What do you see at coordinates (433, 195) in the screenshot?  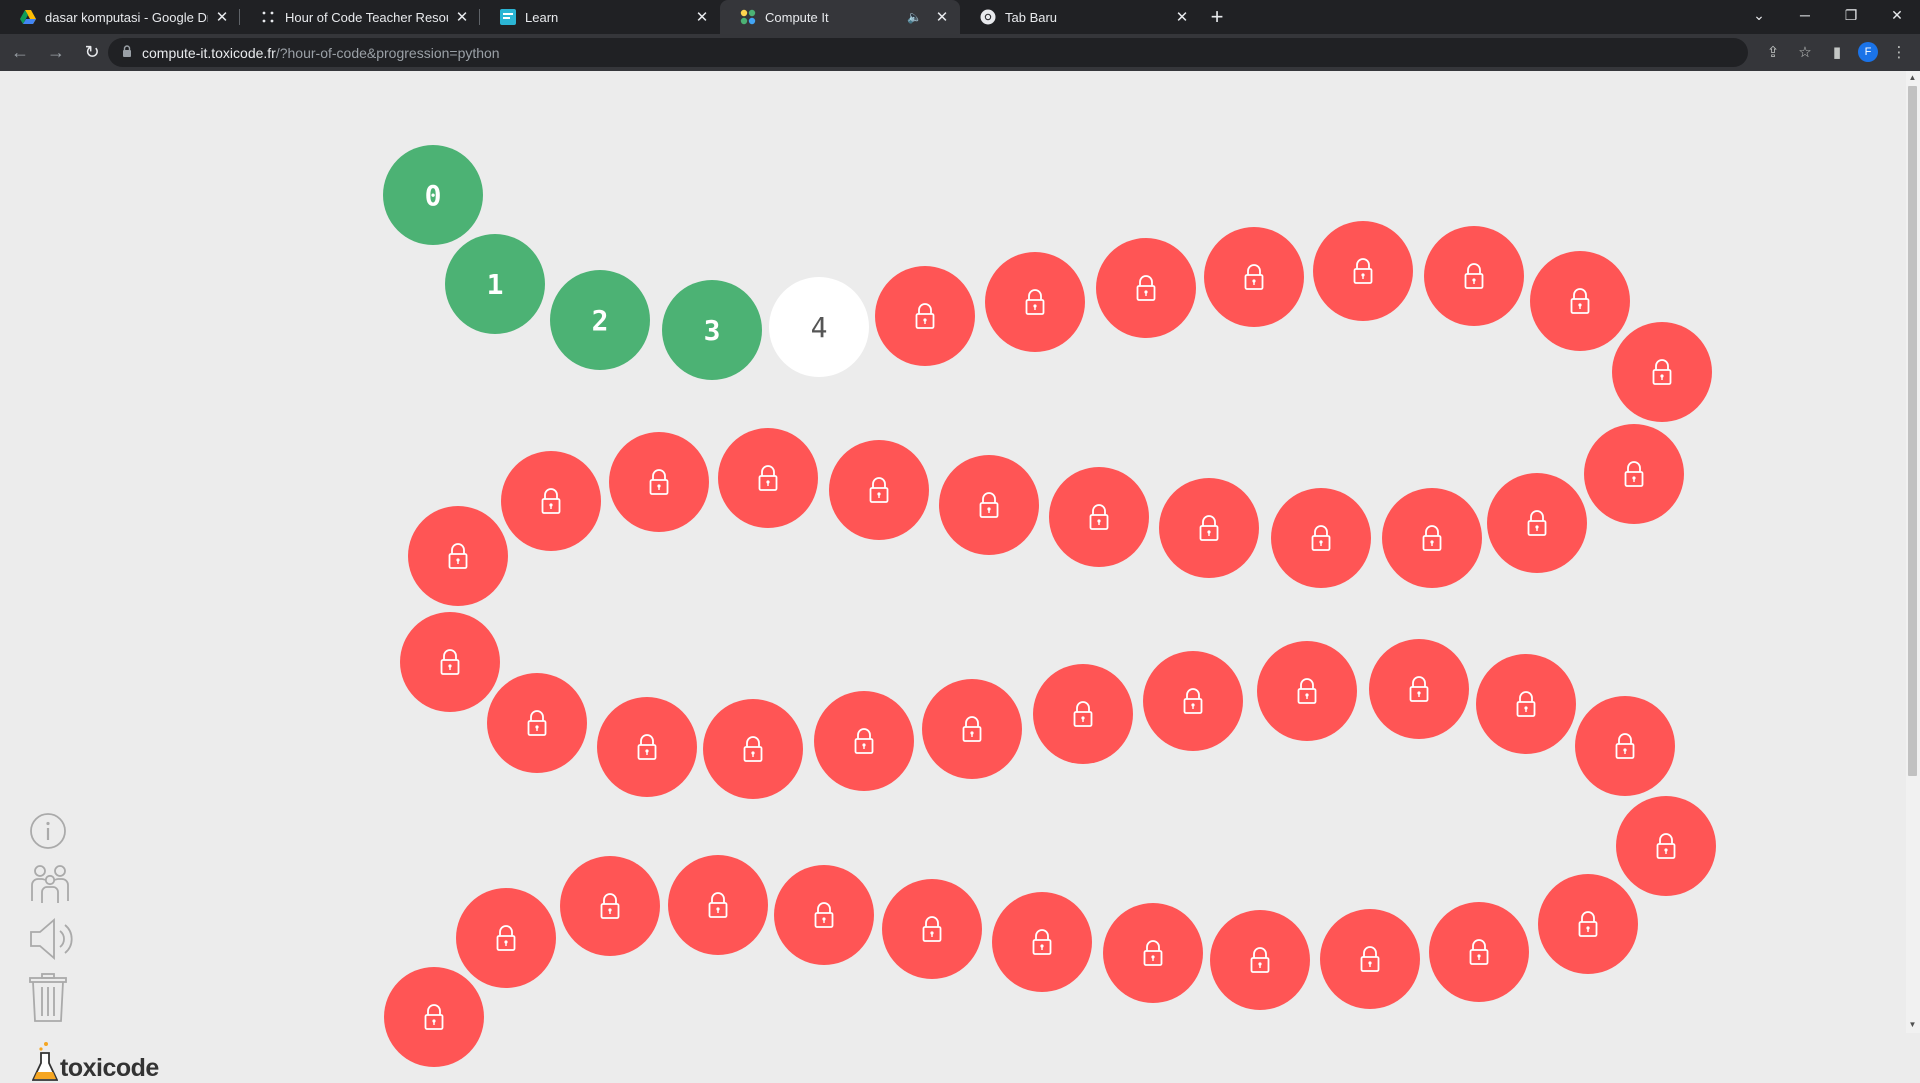 I see `level-node-completed: 0` at bounding box center [433, 195].